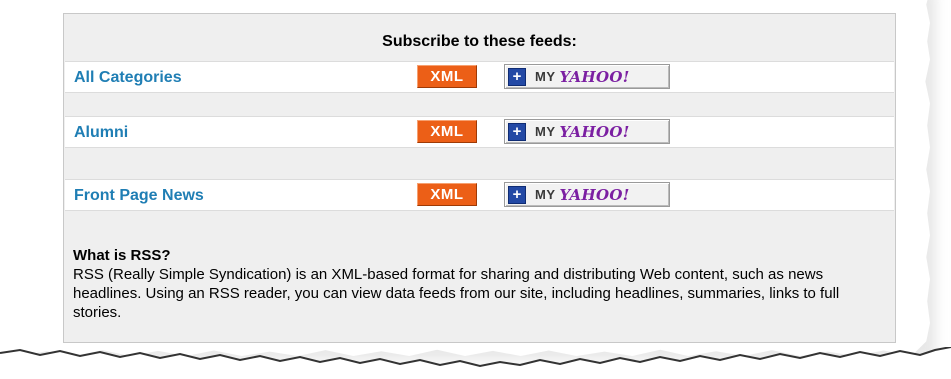  What do you see at coordinates (122, 255) in the screenshot?
I see `what-is-rss-title: What is RSS?` at bounding box center [122, 255].